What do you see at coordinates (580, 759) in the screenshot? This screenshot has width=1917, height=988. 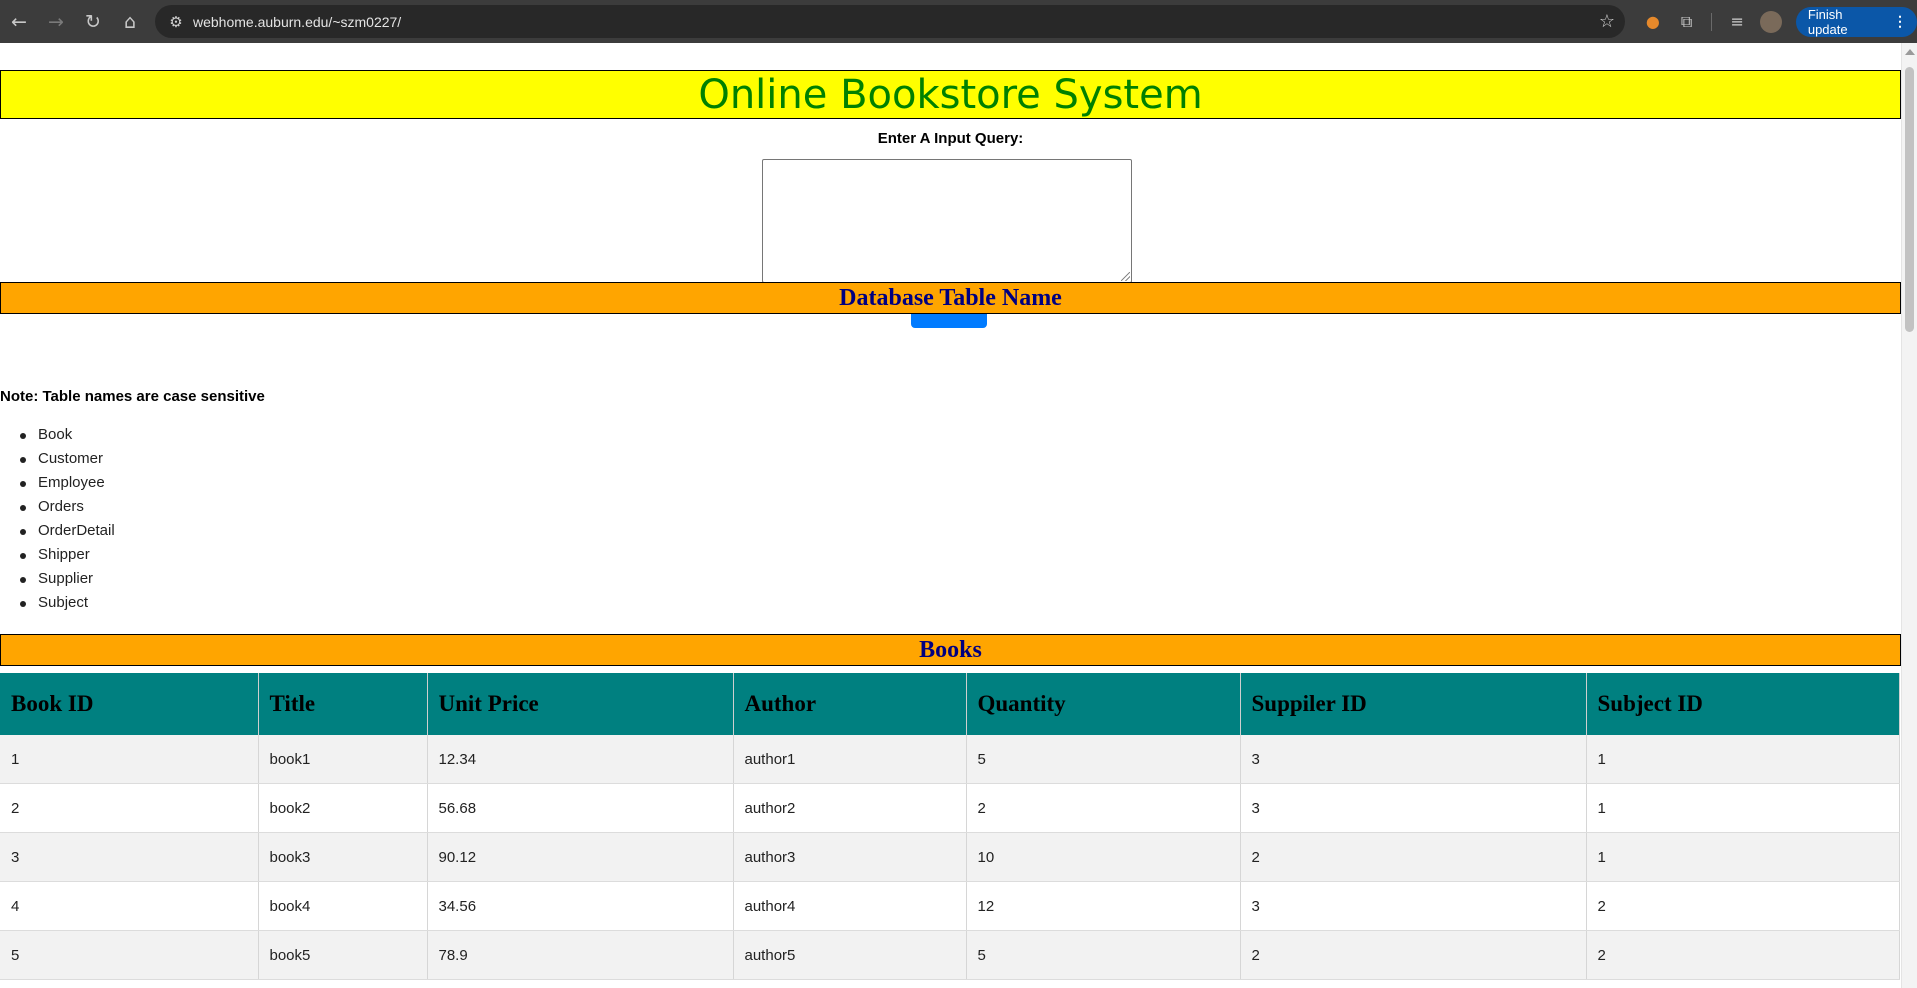 I see `table-cell: 12.34` at bounding box center [580, 759].